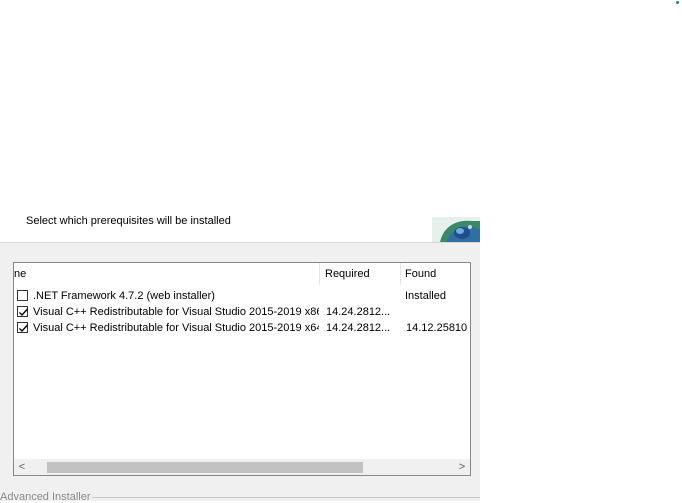 The width and height of the screenshot is (682, 503). What do you see at coordinates (677, 2) in the screenshot?
I see `corner-dot` at bounding box center [677, 2].